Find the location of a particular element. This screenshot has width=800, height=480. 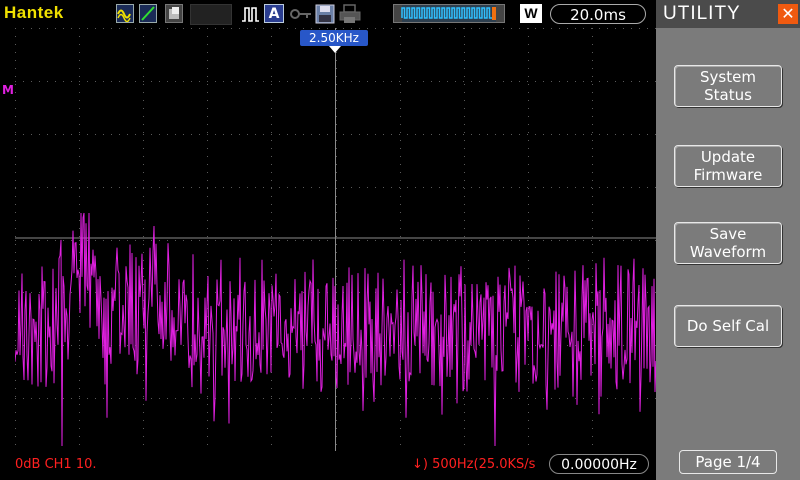

close-icon: ✕ is located at coordinates (788, 14).